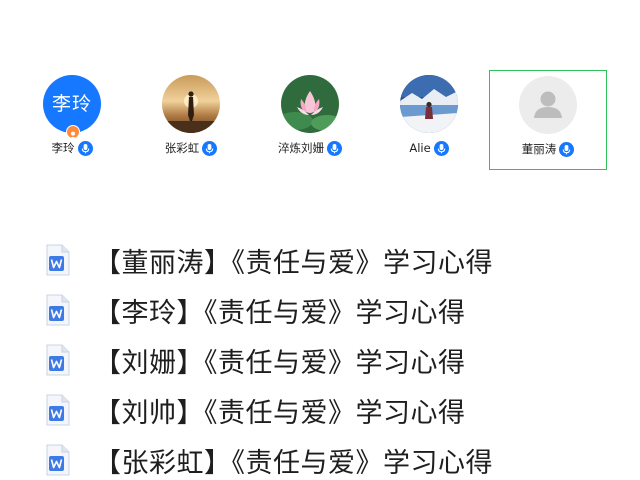  Describe the element at coordinates (182, 148) in the screenshot. I see `participant-name: 张彩虹` at that location.